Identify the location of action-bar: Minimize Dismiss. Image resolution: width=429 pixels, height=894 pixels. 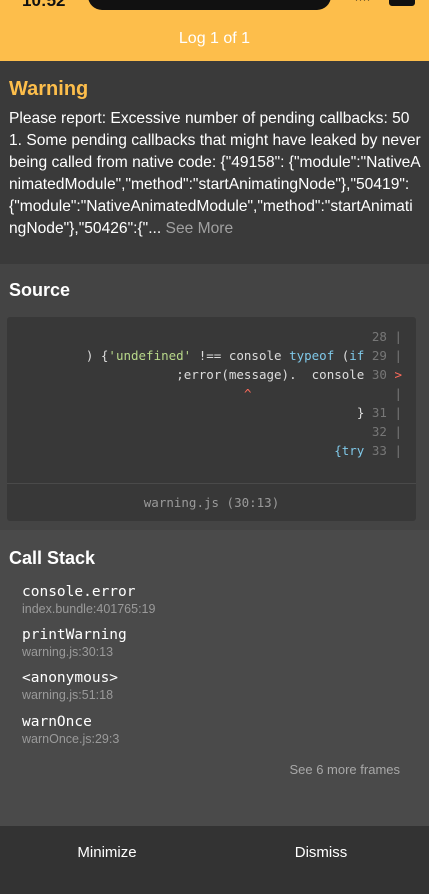
(214, 860).